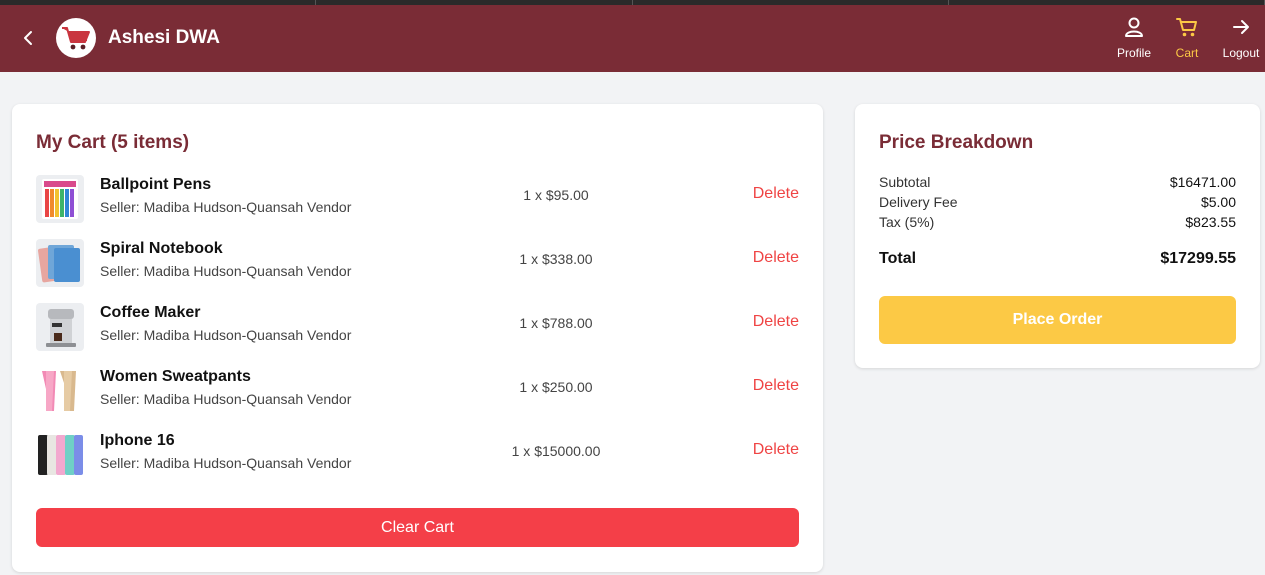 This screenshot has width=1265, height=575. I want to click on total-label: Total, so click(898, 258).